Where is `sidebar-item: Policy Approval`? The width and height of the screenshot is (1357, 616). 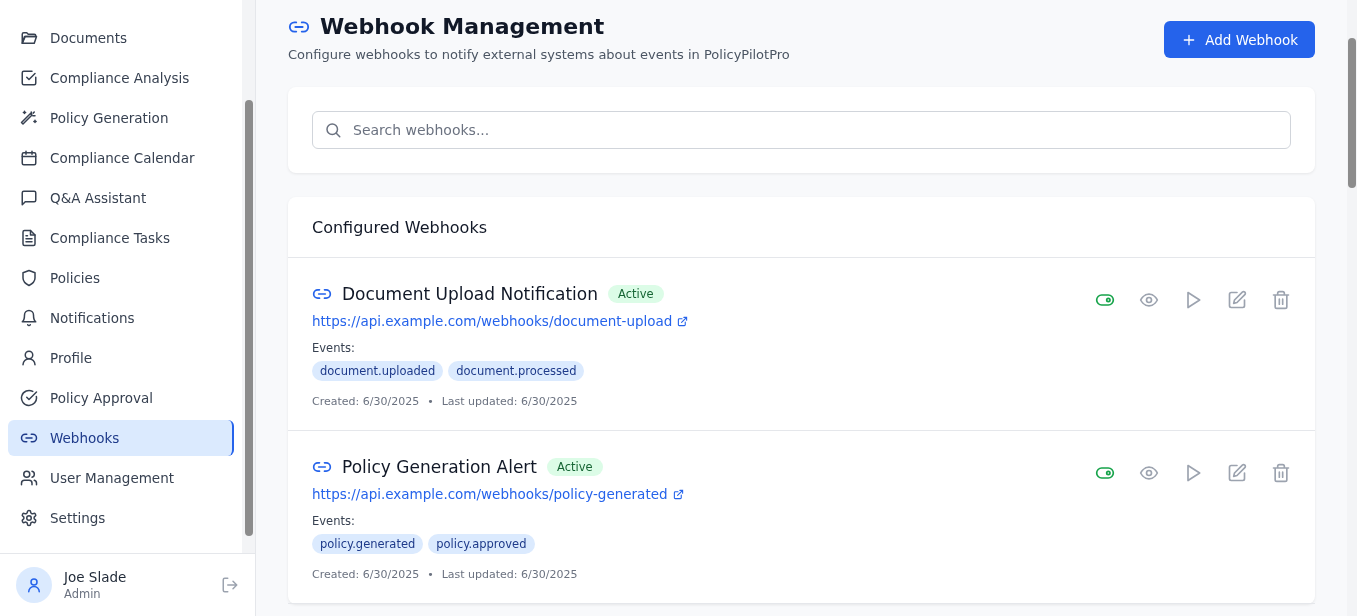 sidebar-item: Policy Approval is located at coordinates (121, 398).